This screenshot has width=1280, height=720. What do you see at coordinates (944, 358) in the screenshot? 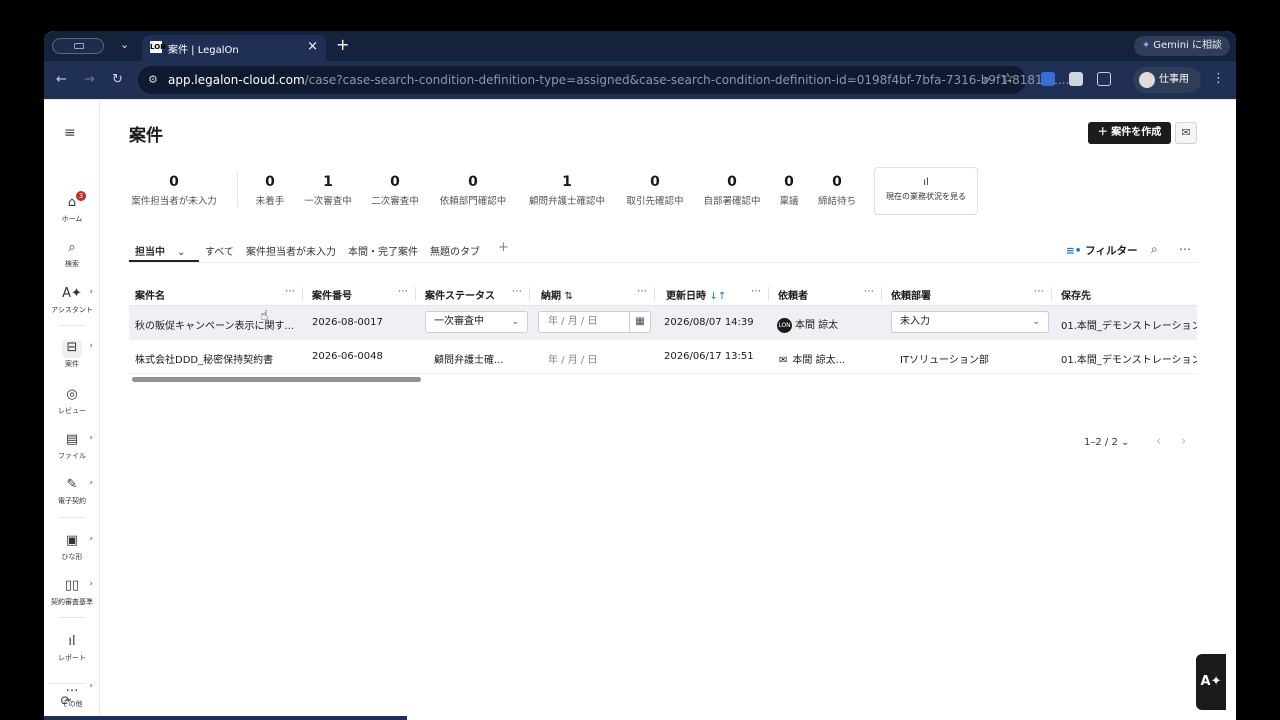
I see `department-cell: ITソリューション部` at bounding box center [944, 358].